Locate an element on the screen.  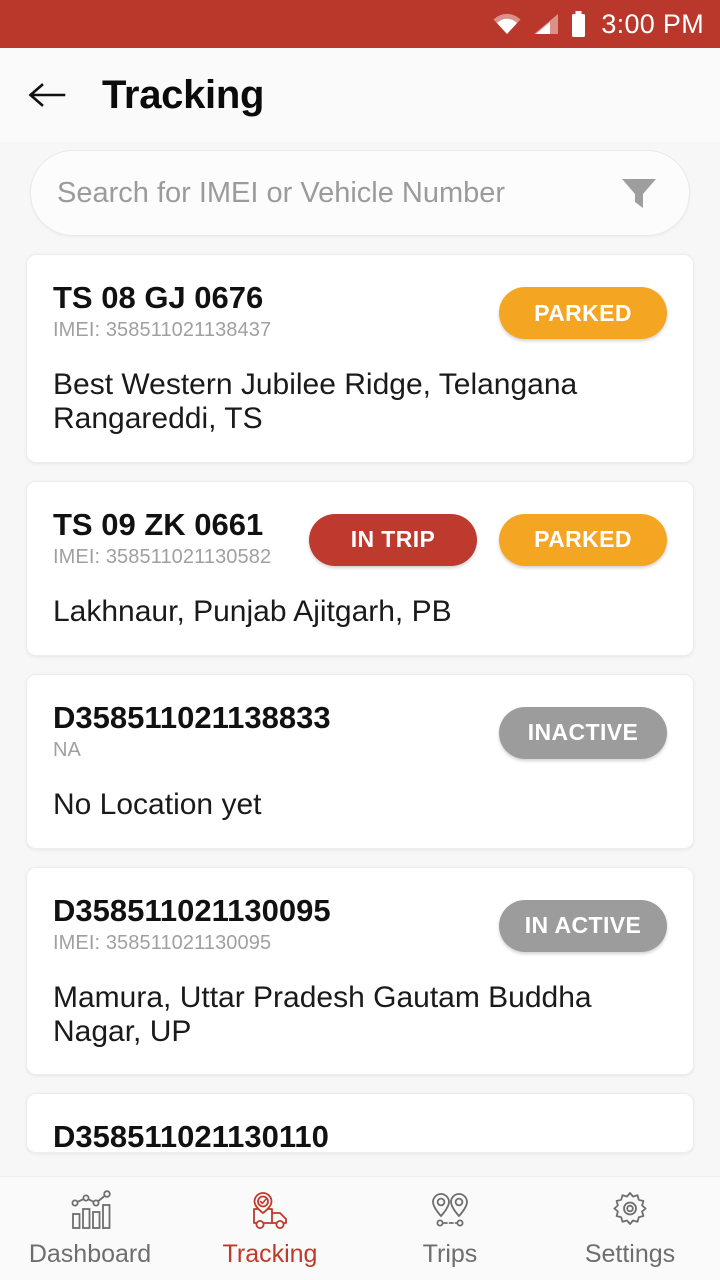
page-title: Tracking is located at coordinates (183, 94).